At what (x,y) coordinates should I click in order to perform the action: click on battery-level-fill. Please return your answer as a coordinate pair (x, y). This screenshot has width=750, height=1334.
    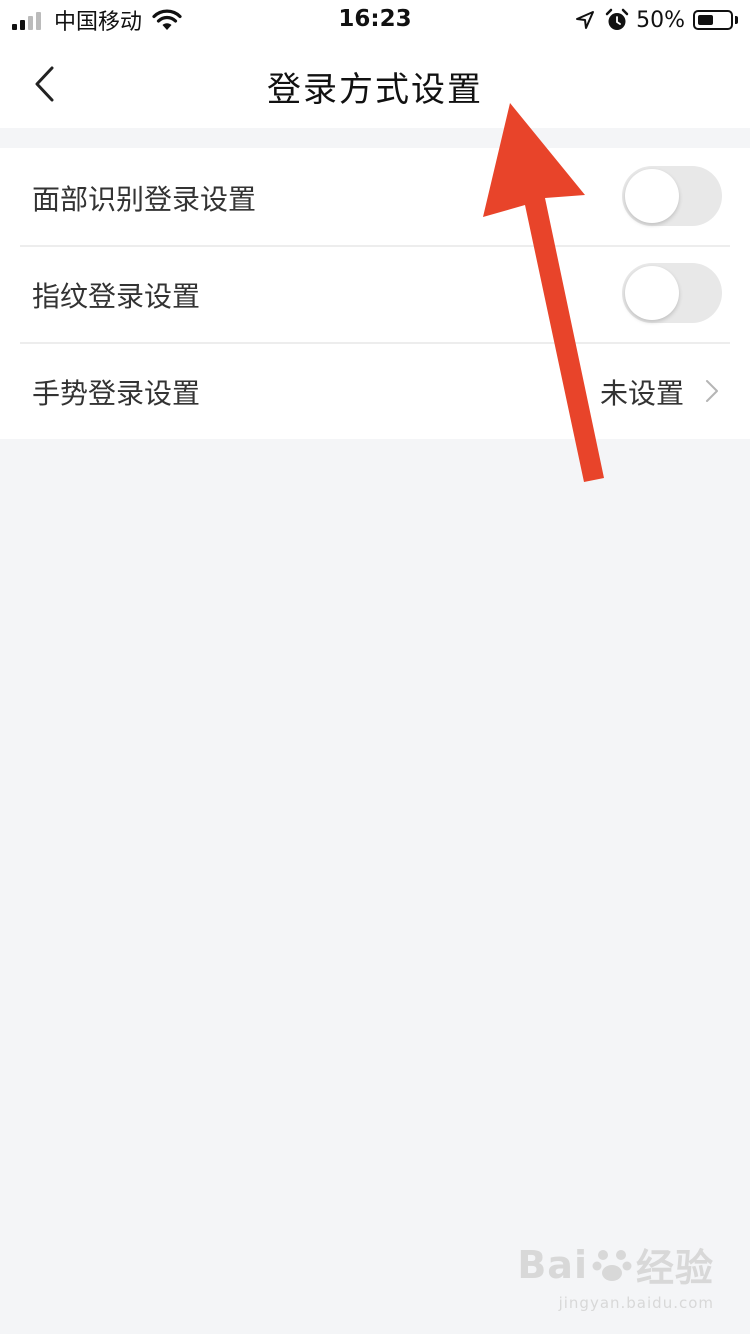
    Looking at the image, I should click on (705, 20).